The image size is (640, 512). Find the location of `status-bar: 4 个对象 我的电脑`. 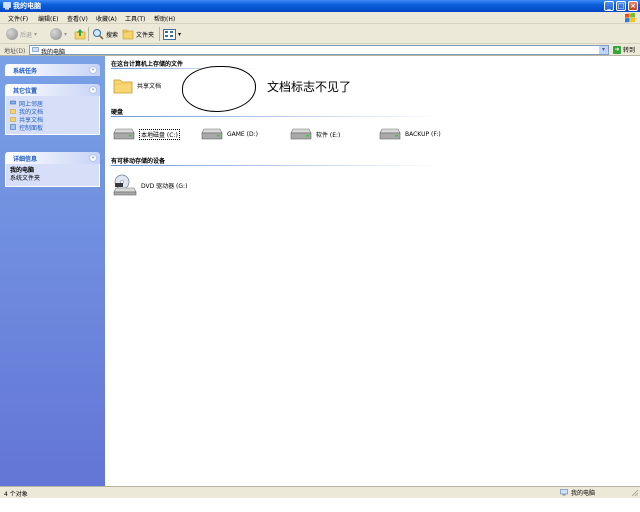

status-bar: 4 个对象 我的电脑 is located at coordinates (320, 492).